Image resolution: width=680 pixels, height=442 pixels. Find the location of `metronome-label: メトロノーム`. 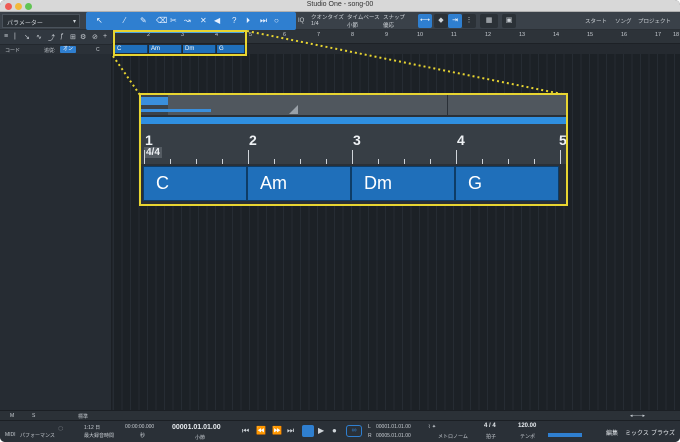

metronome-label: メトロノーム is located at coordinates (453, 437).